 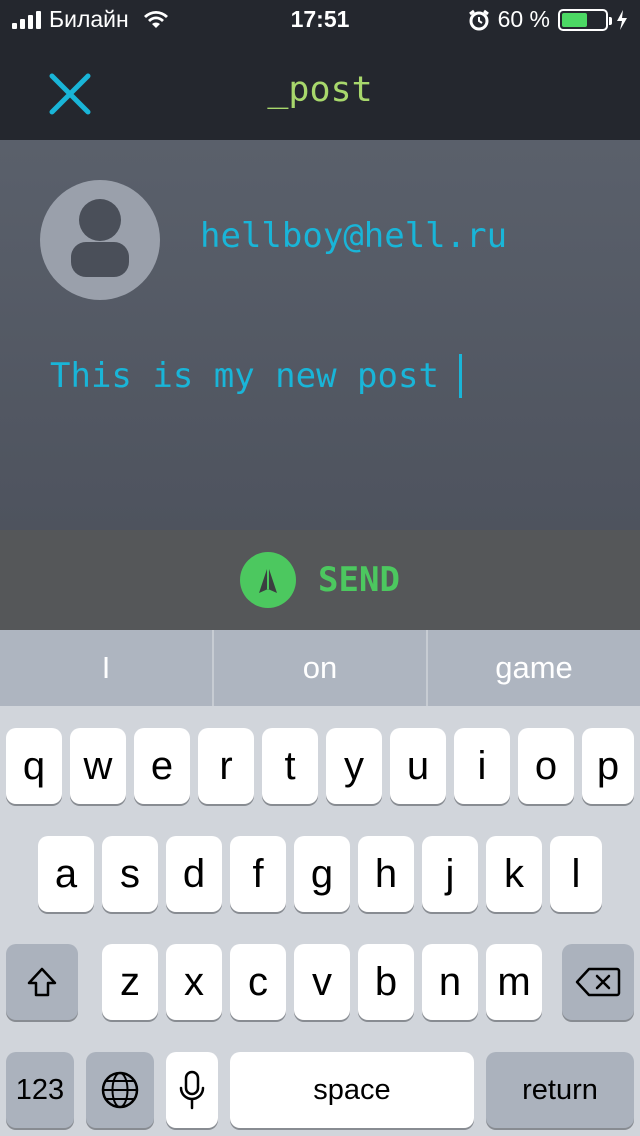 What do you see at coordinates (194, 982) in the screenshot?
I see `key-x: x` at bounding box center [194, 982].